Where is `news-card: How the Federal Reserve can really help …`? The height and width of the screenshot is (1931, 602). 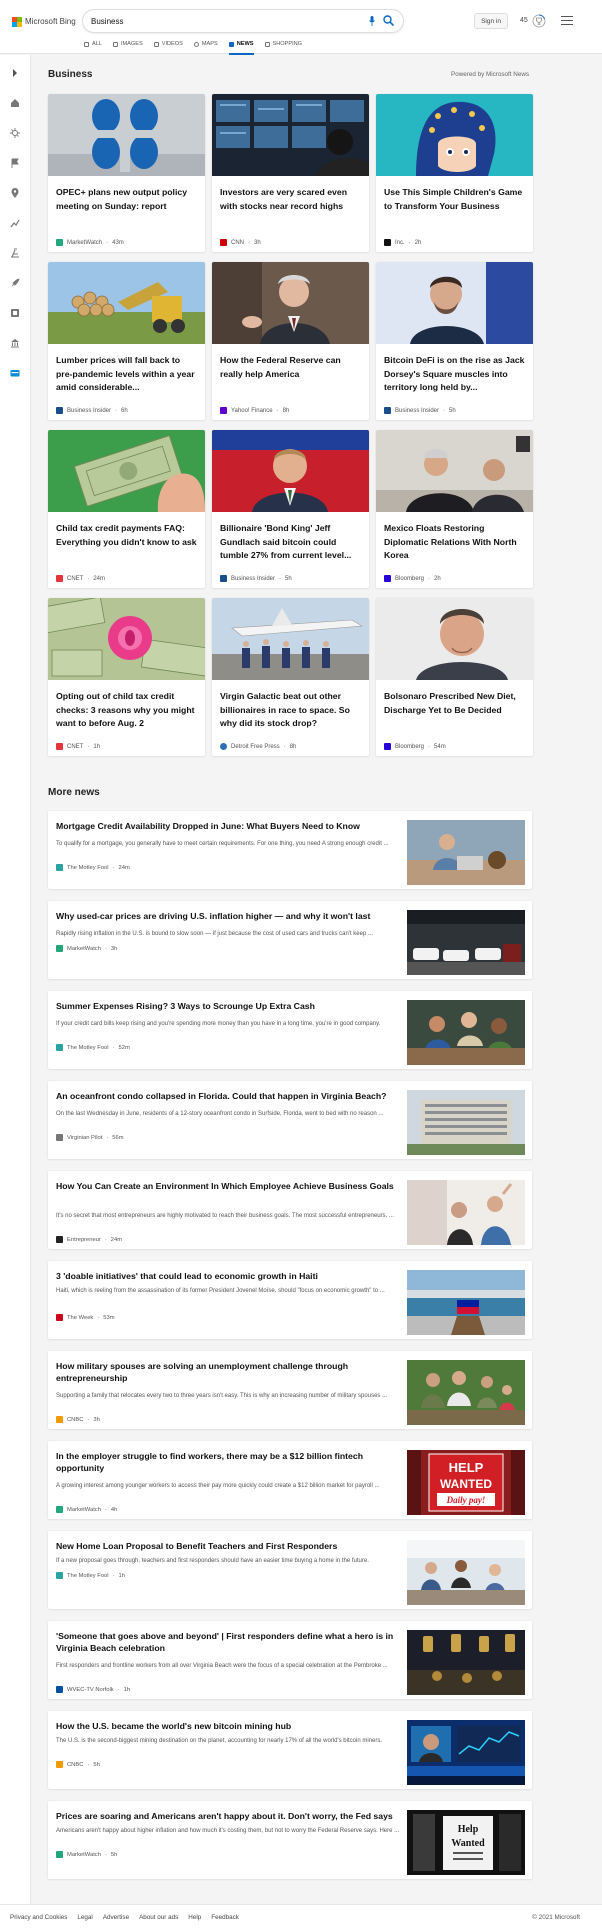 news-card: How the Federal Reserve can really help … is located at coordinates (290, 341).